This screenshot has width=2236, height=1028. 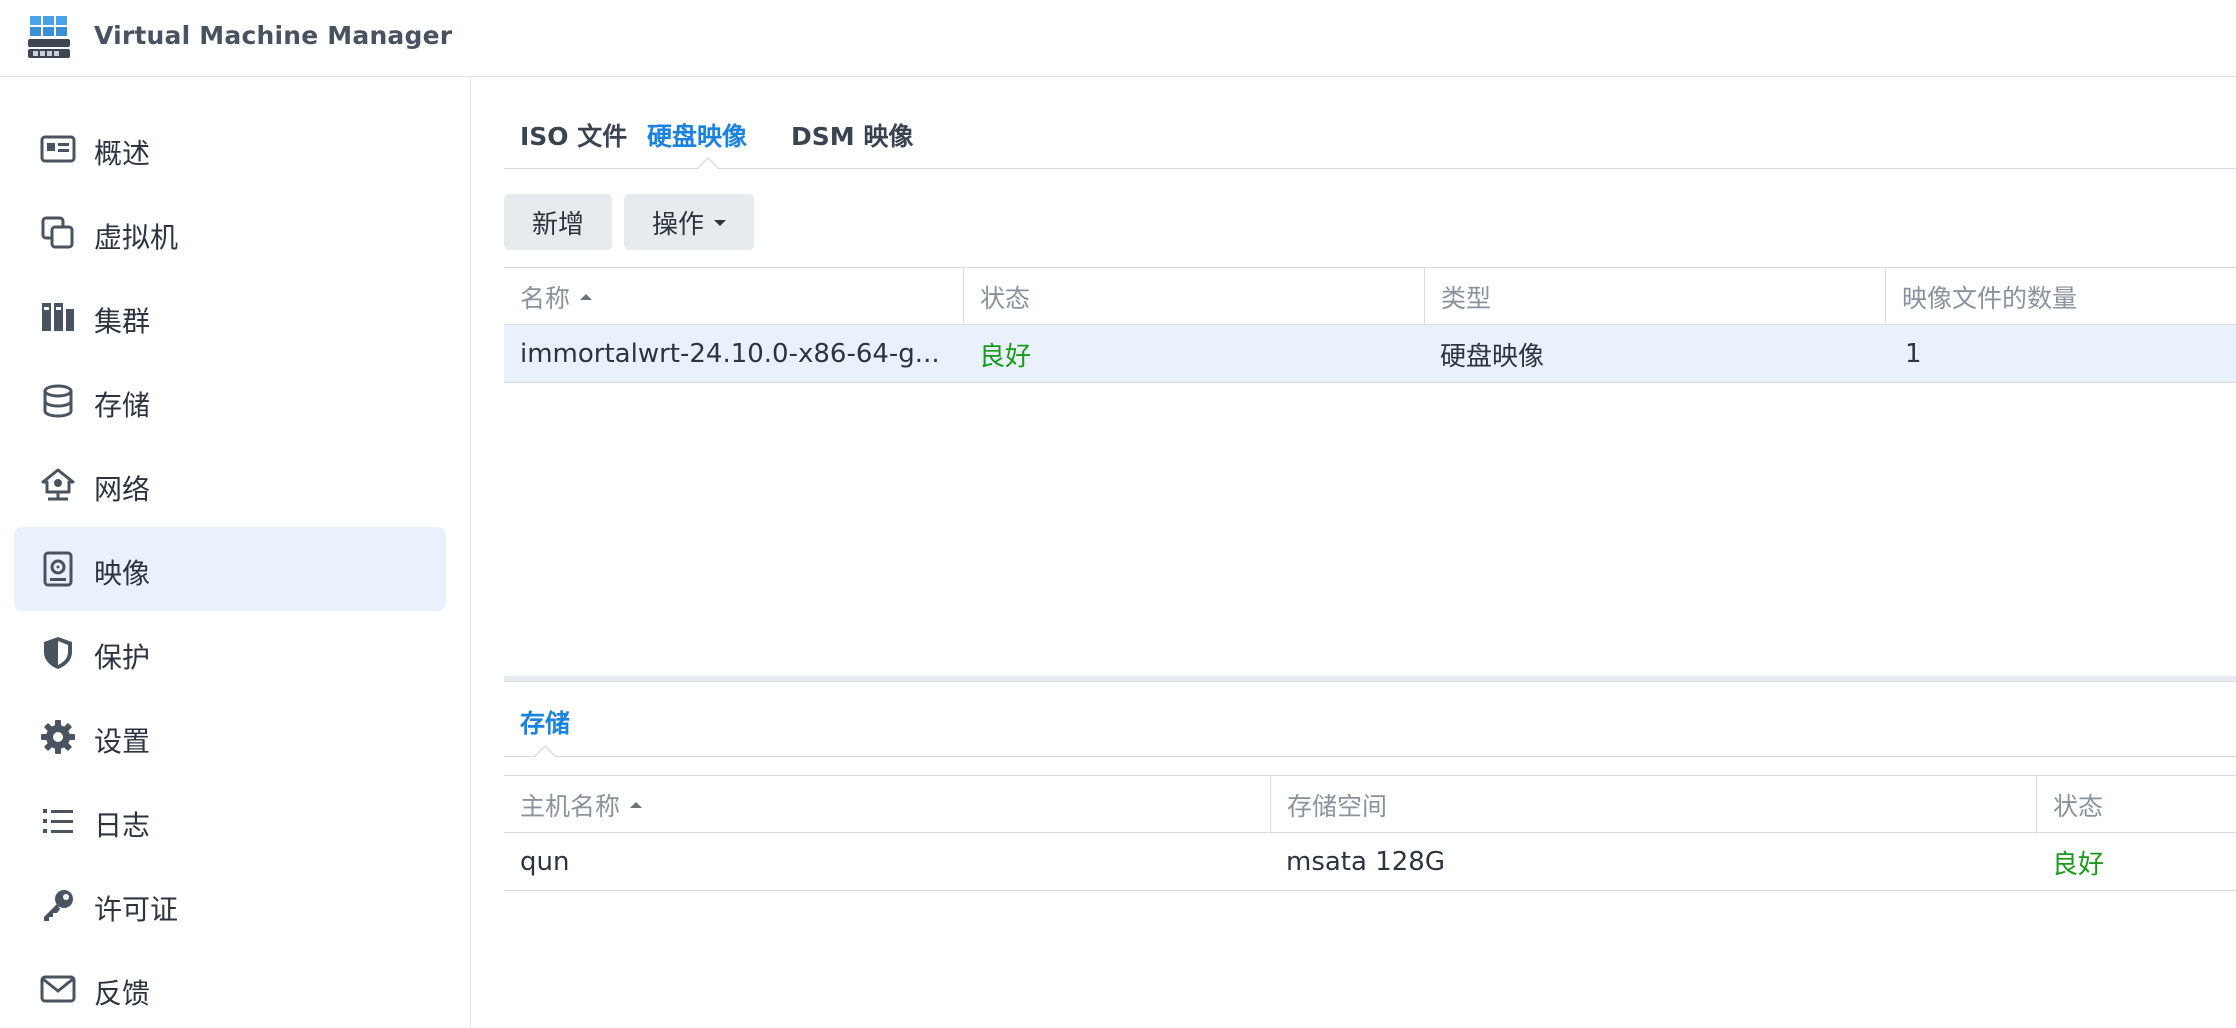 I want to click on cell-file-count: 1, so click(x=1913, y=354).